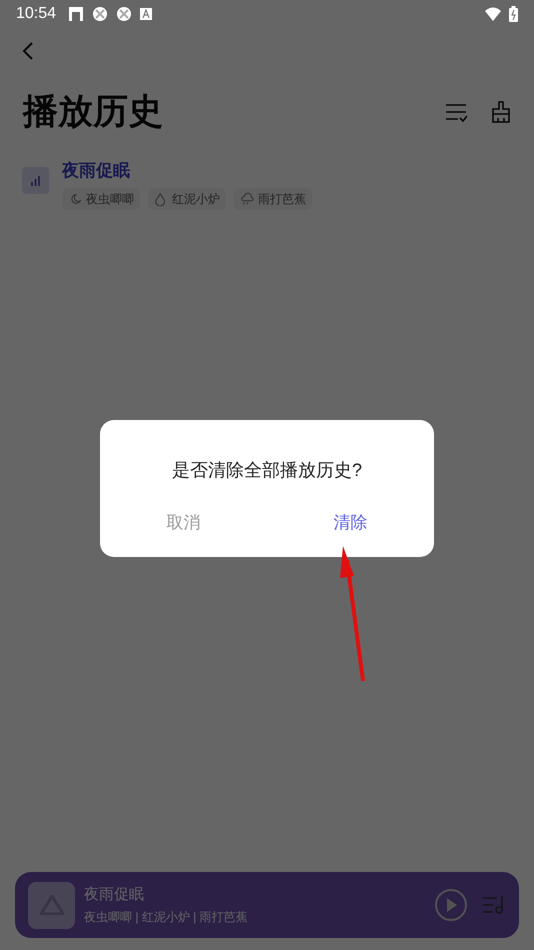  I want to click on battery-icon, so click(513, 14).